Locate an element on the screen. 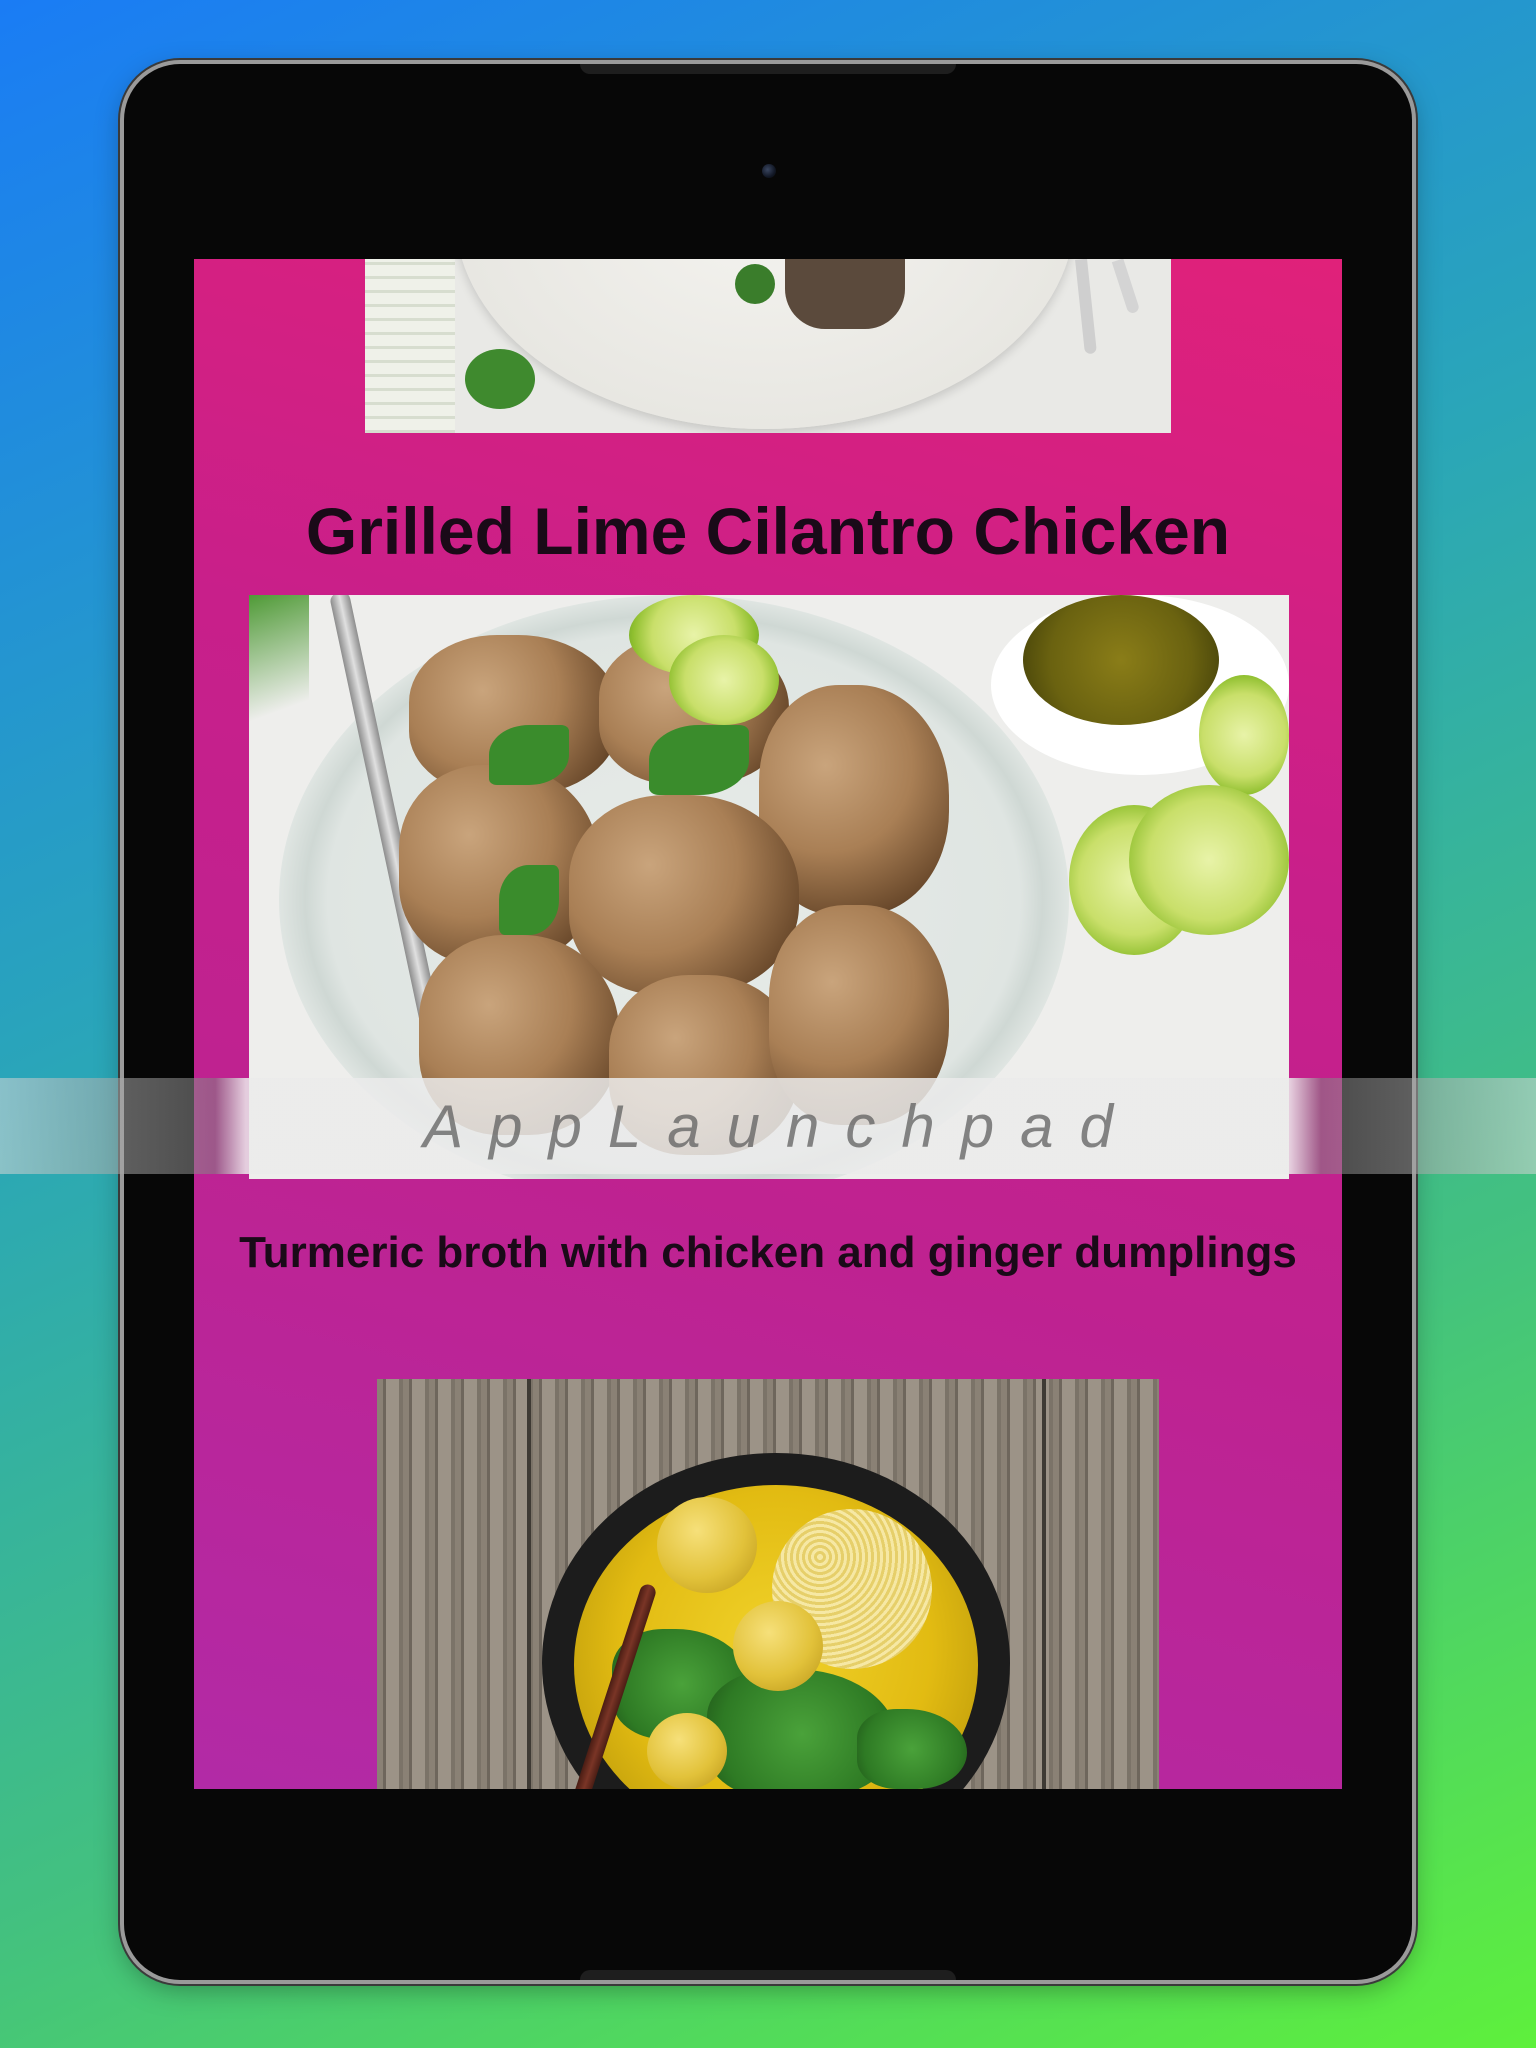 This screenshot has width=1536, height=2048. napkin-graphic is located at coordinates (410, 346).